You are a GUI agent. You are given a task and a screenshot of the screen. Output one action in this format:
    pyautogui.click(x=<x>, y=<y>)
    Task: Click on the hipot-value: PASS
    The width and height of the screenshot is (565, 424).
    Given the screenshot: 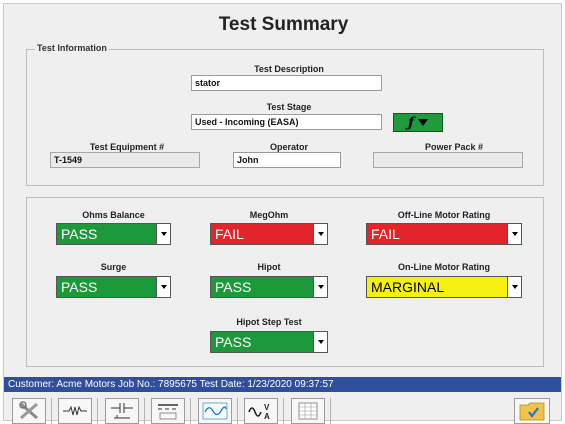 What is the action you would take?
    pyautogui.click(x=233, y=287)
    